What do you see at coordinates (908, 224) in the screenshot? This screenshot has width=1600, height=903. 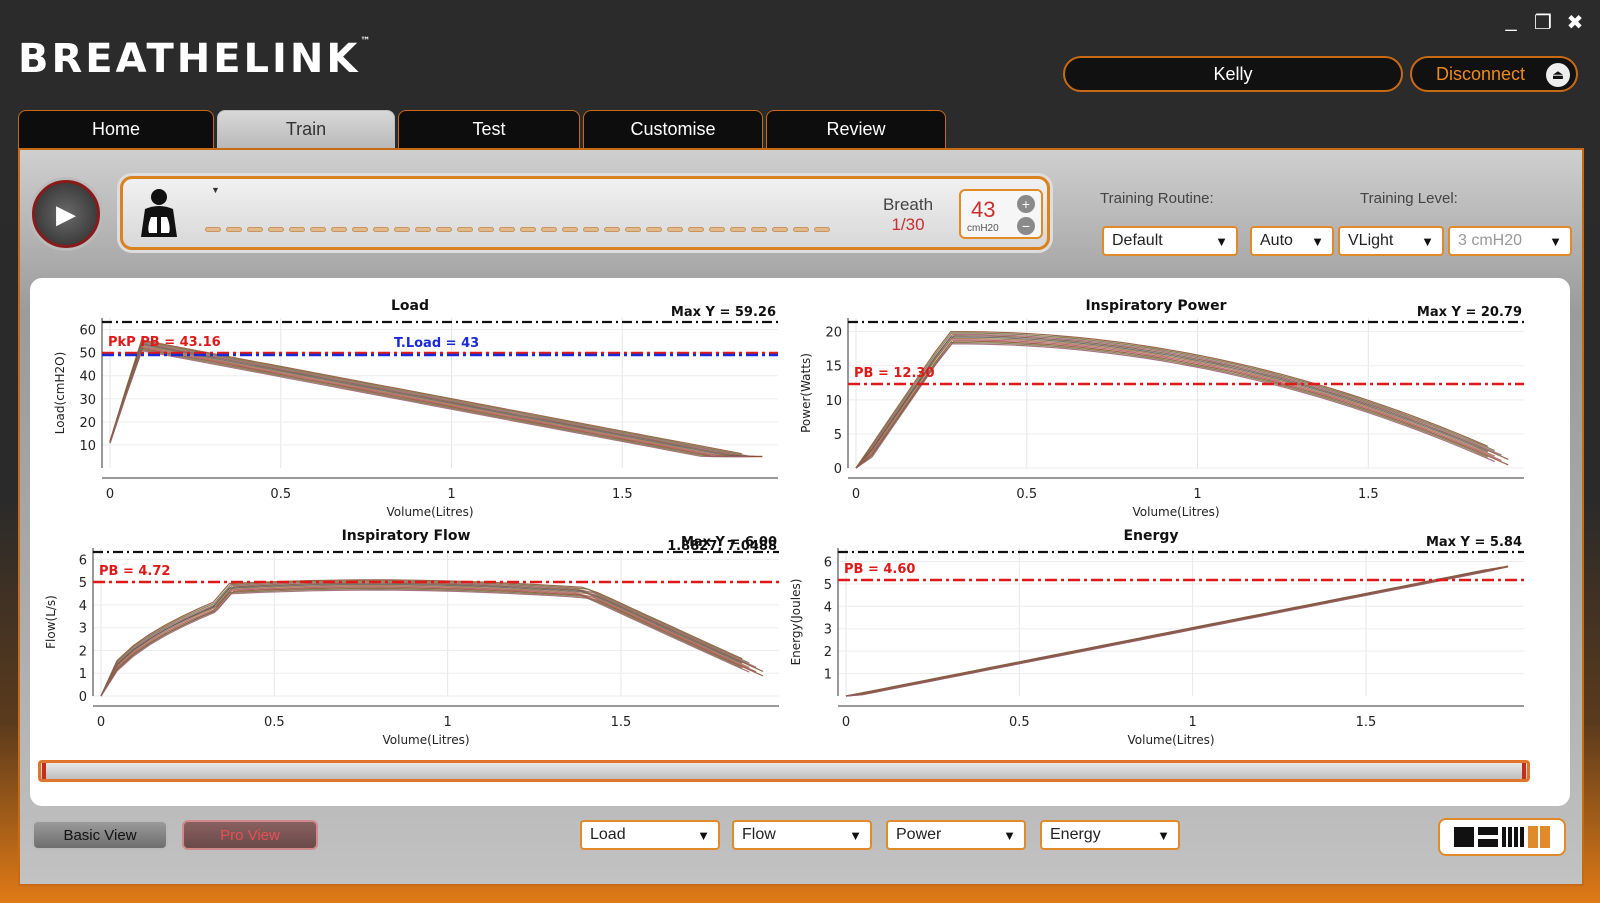 I see `breath-count: 1/30` at bounding box center [908, 224].